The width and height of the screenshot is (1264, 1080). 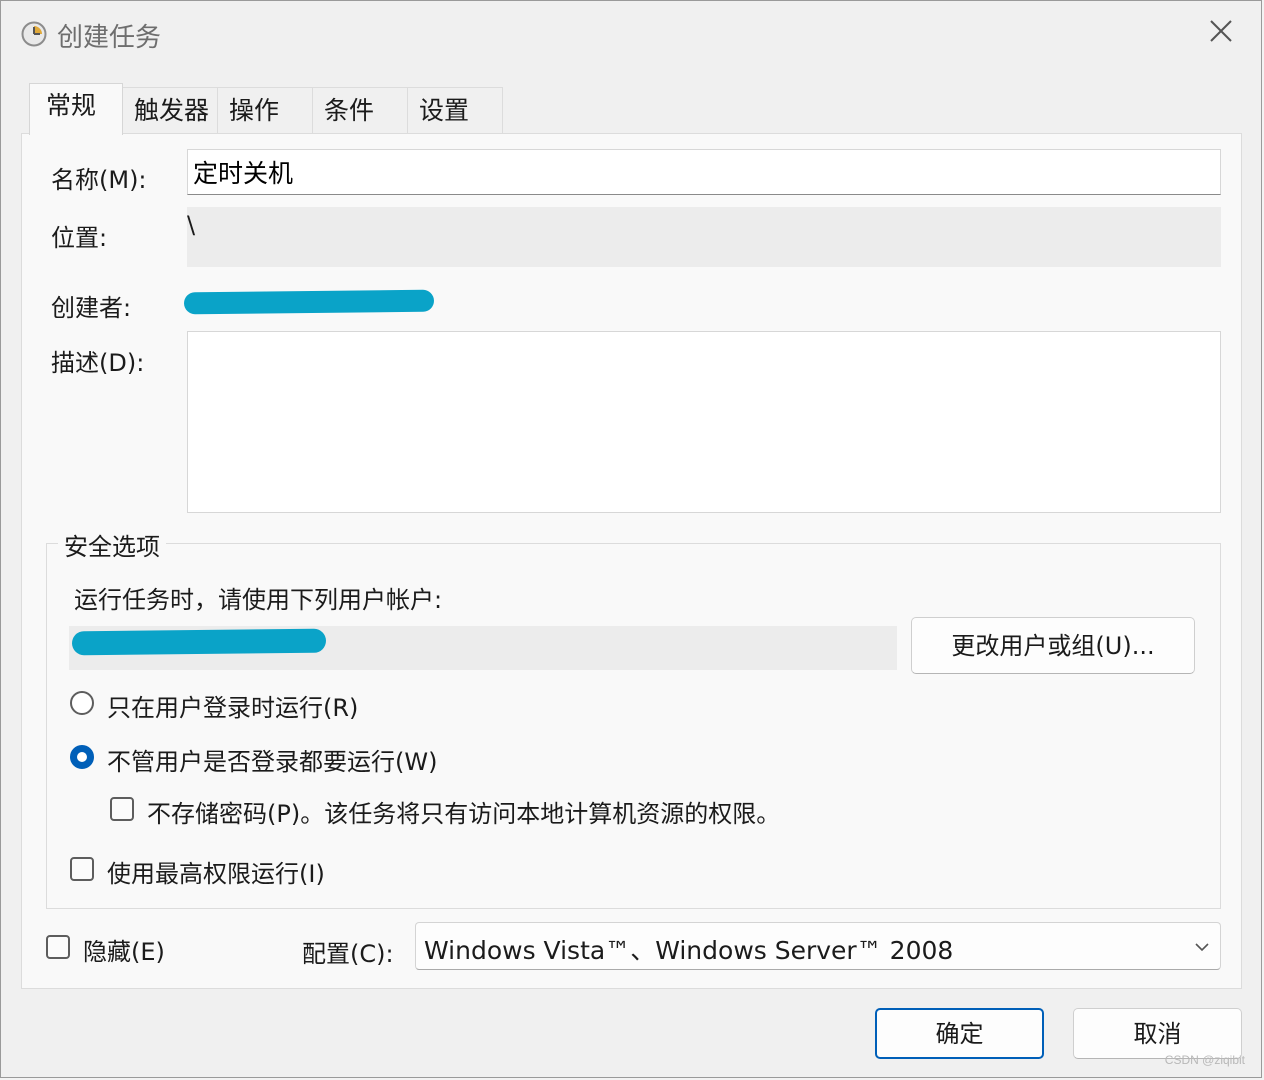 What do you see at coordinates (98, 363) in the screenshot?
I see `description-label: 描述(D):` at bounding box center [98, 363].